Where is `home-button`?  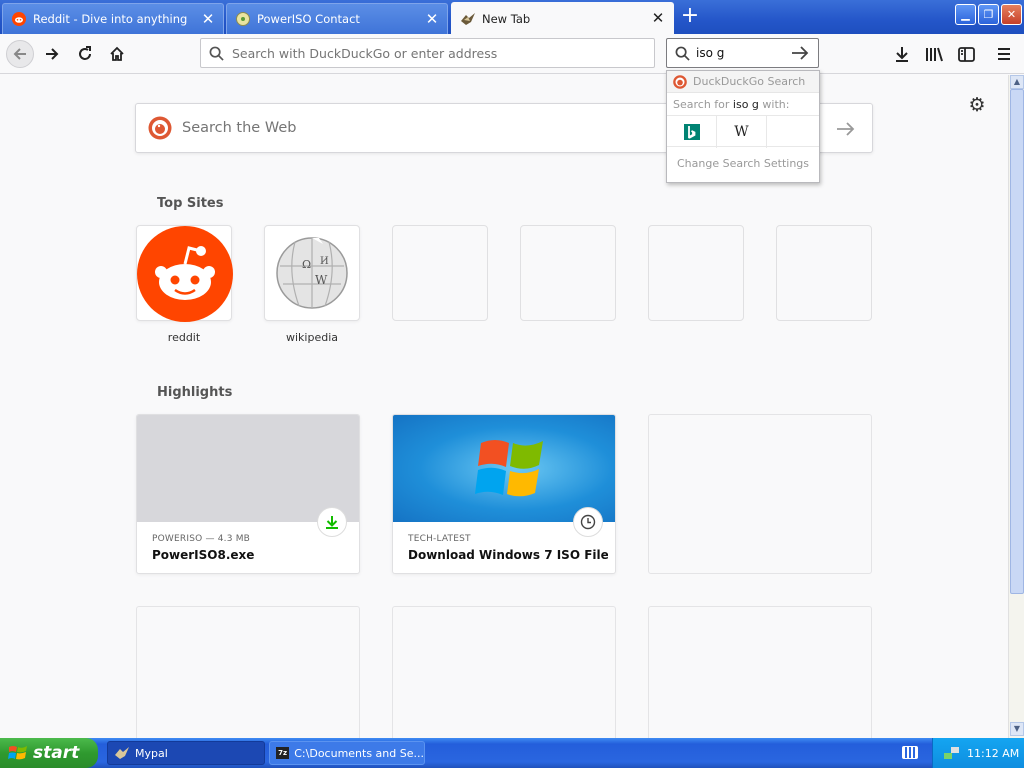 home-button is located at coordinates (117, 54).